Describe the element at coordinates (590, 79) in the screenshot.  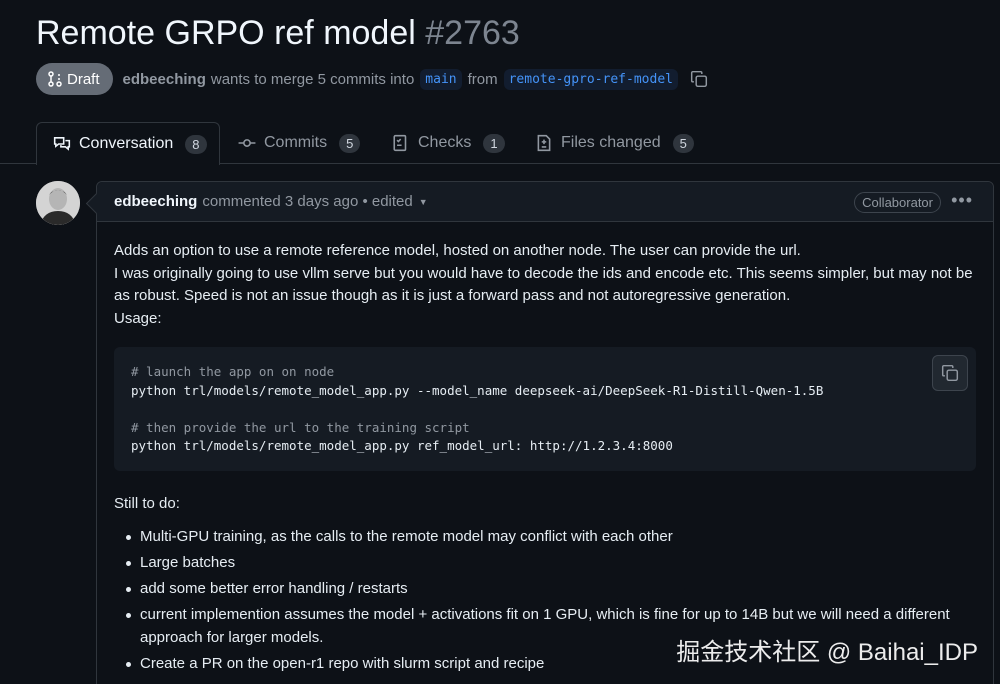
I see `head-branch: remote-gpro-ref-model` at that location.